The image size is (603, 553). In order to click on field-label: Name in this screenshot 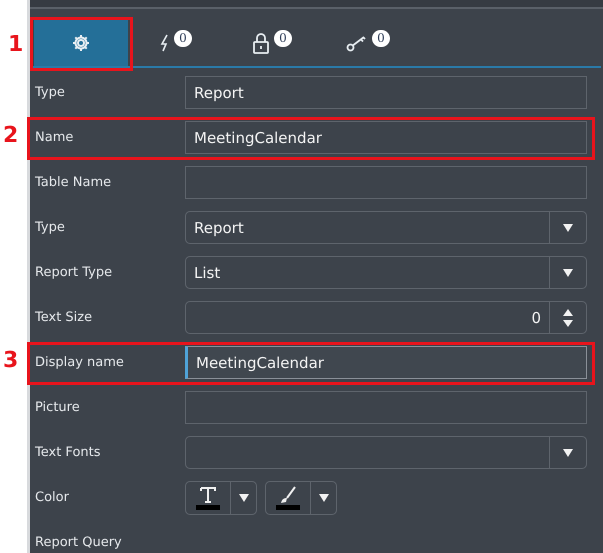, I will do `click(54, 137)`.